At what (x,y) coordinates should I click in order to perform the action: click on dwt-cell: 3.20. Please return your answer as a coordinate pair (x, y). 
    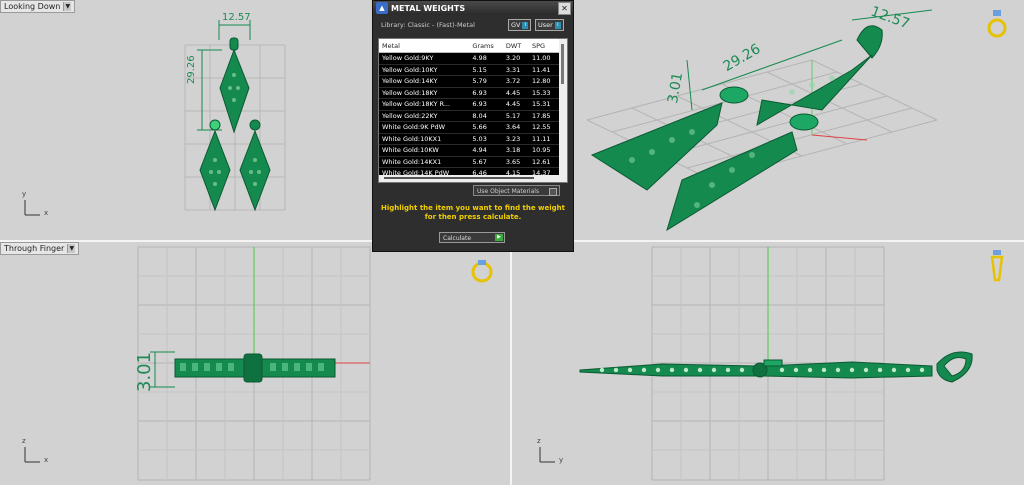
    Looking at the image, I should click on (515, 58).